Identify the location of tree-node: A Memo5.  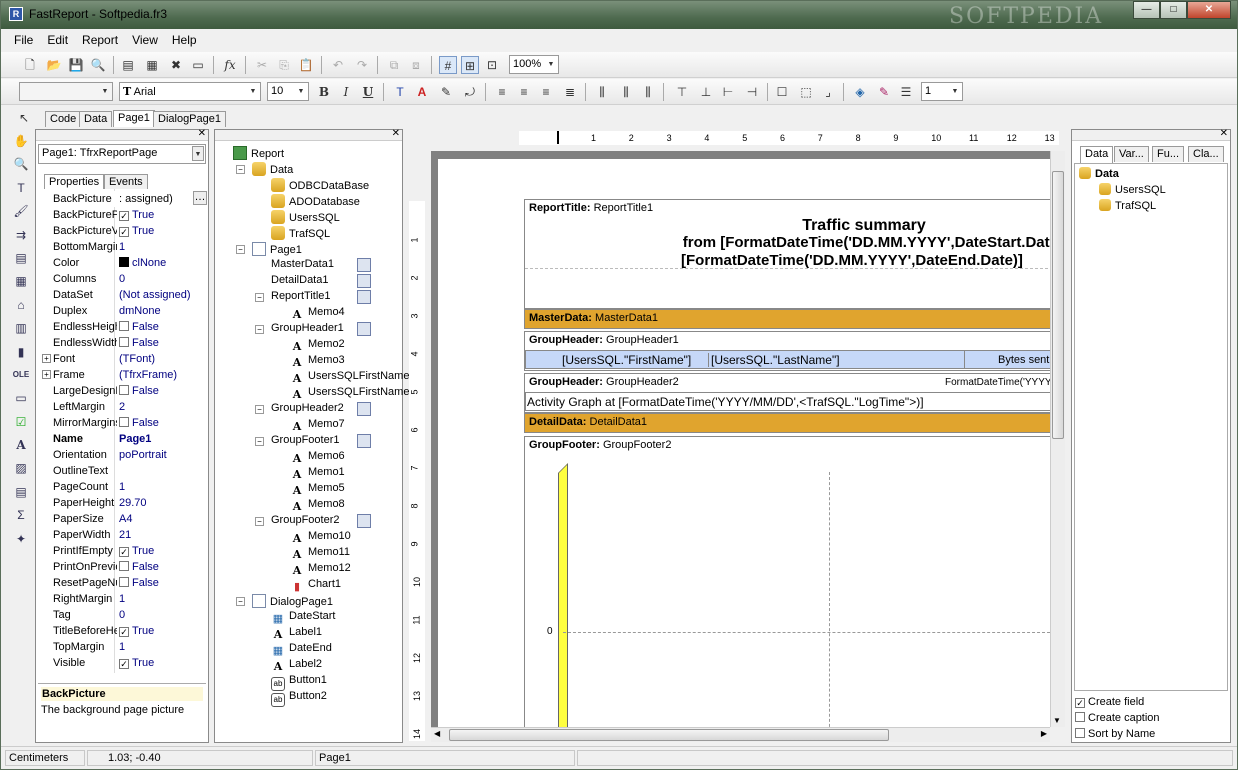
(317, 490).